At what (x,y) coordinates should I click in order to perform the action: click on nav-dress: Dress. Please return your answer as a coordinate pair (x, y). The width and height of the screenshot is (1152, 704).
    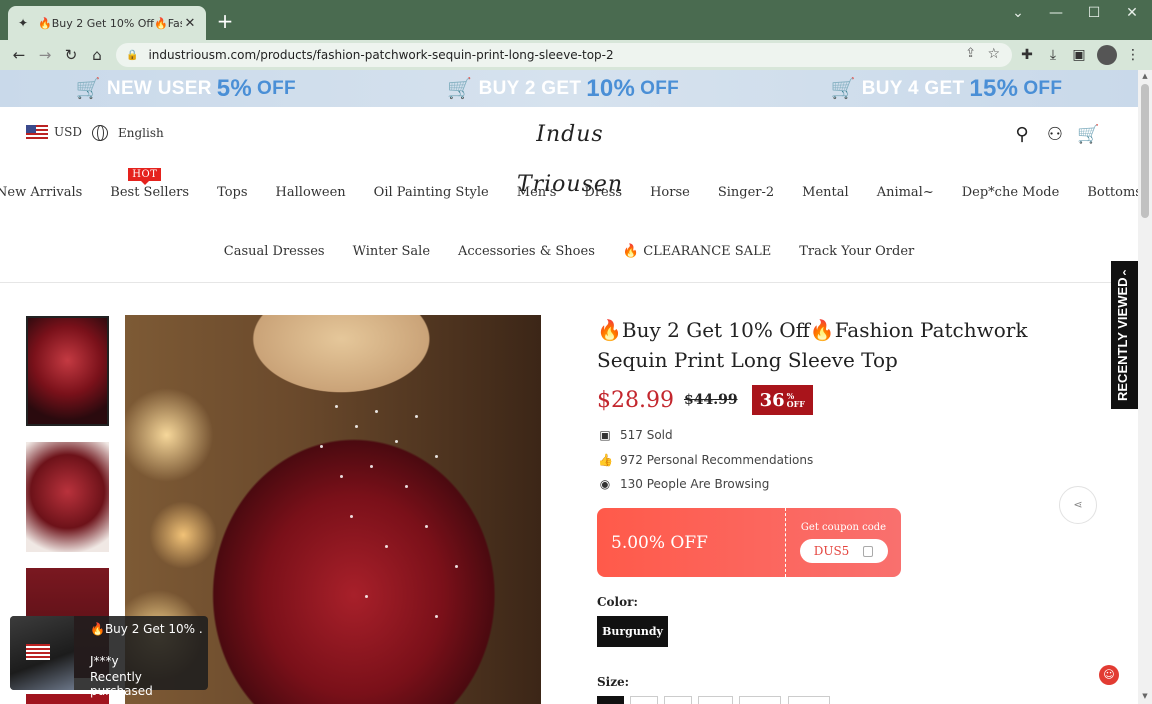
    Looking at the image, I should click on (603, 192).